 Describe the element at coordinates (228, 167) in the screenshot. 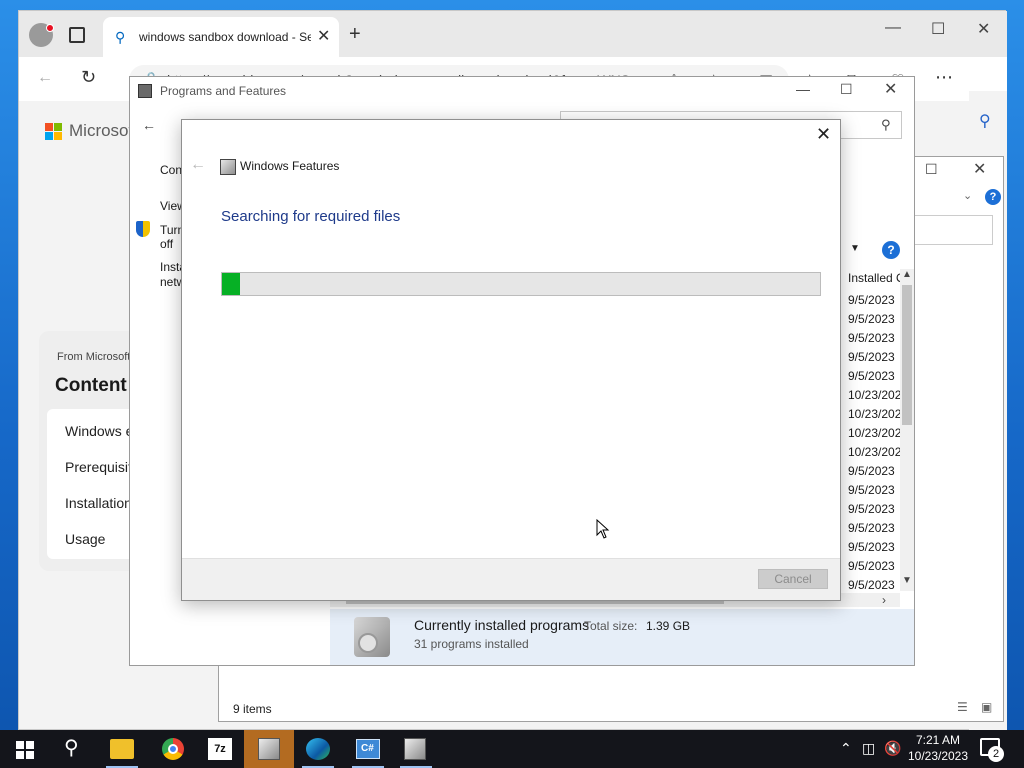

I see `windows-features-icon` at that location.